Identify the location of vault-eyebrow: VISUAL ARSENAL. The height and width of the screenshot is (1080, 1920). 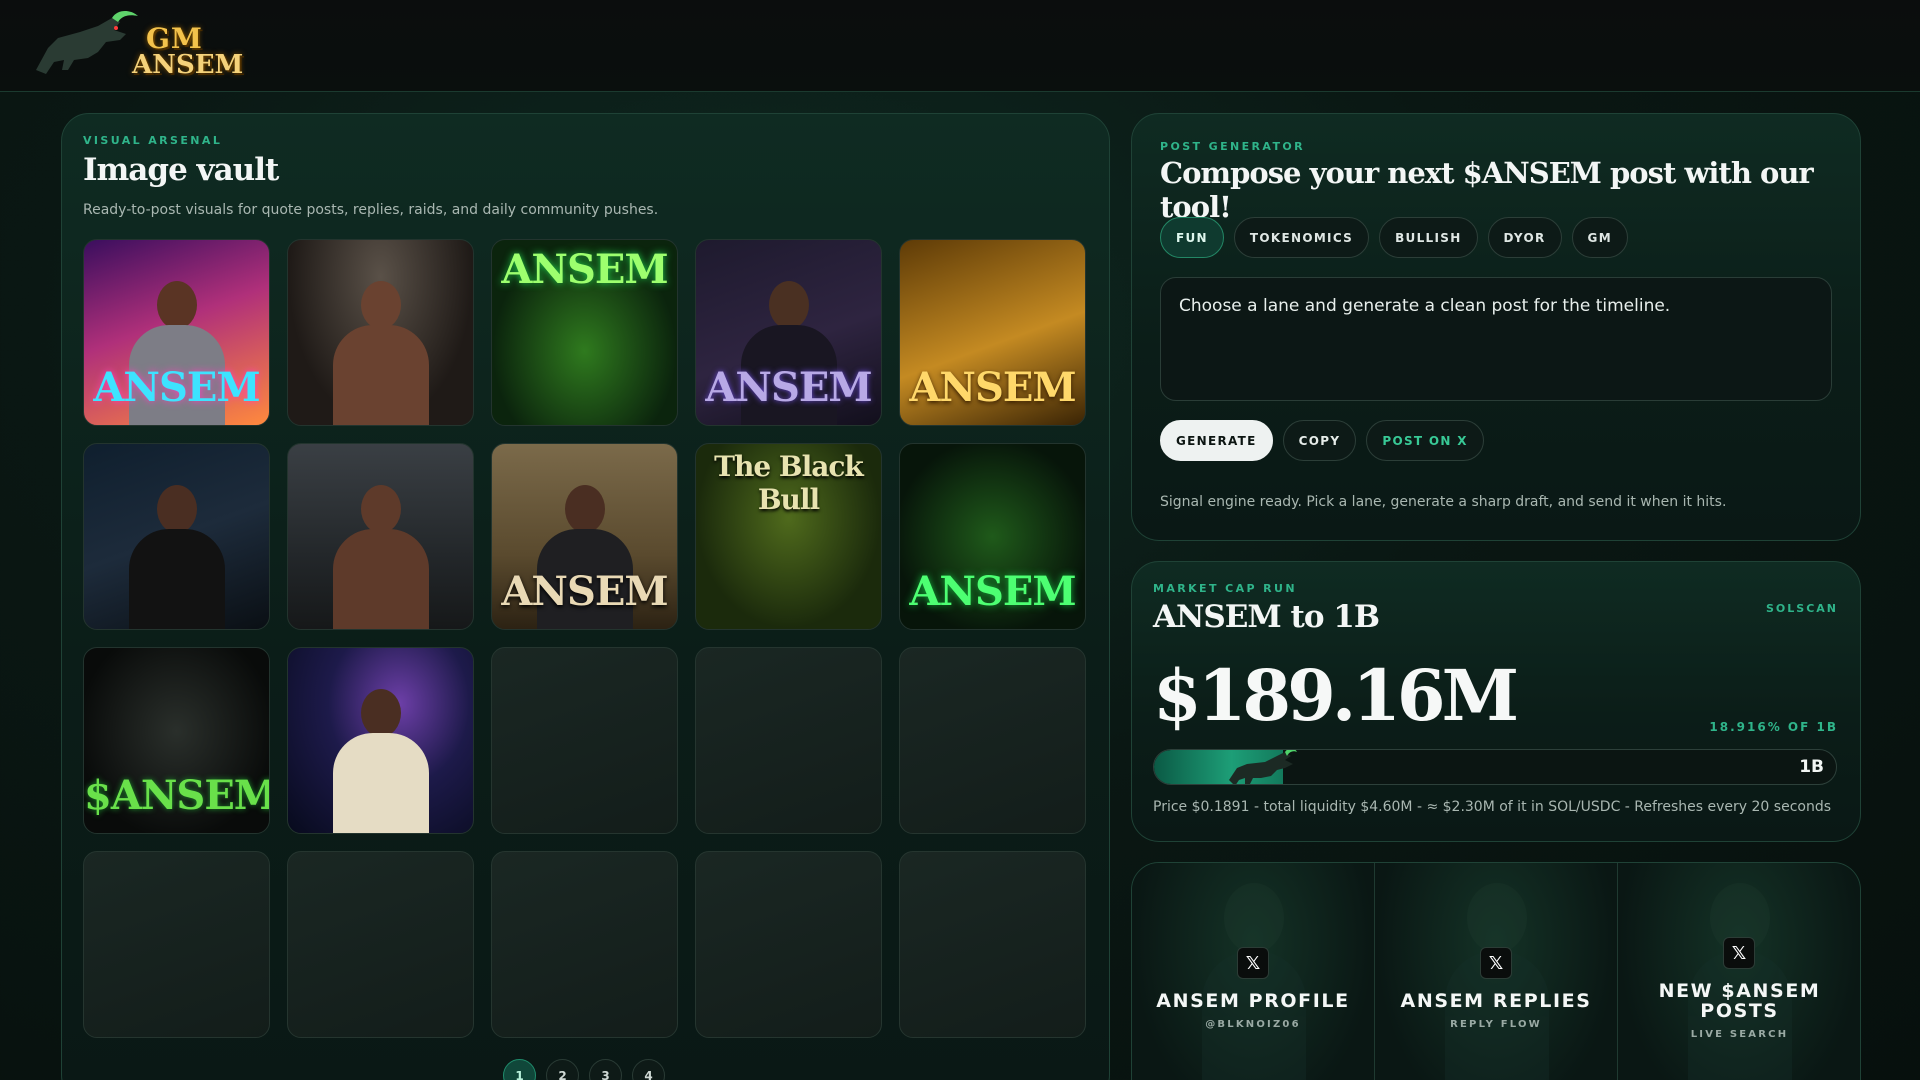
(153, 140).